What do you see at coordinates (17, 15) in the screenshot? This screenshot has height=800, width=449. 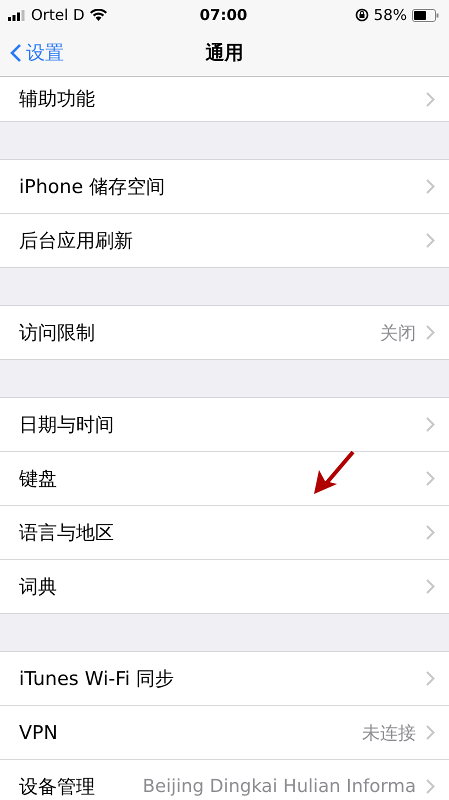 I see `signal-icon` at bounding box center [17, 15].